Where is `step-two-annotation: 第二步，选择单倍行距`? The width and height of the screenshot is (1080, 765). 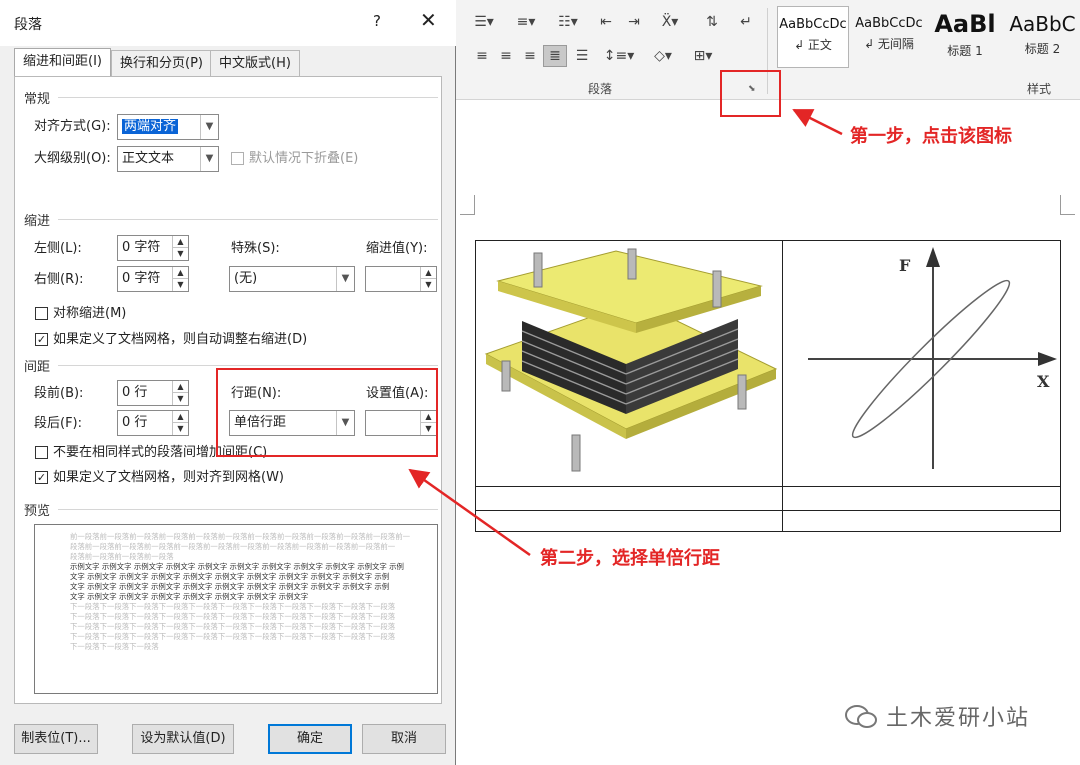 step-two-annotation: 第二步，选择单倍行距 is located at coordinates (630, 558).